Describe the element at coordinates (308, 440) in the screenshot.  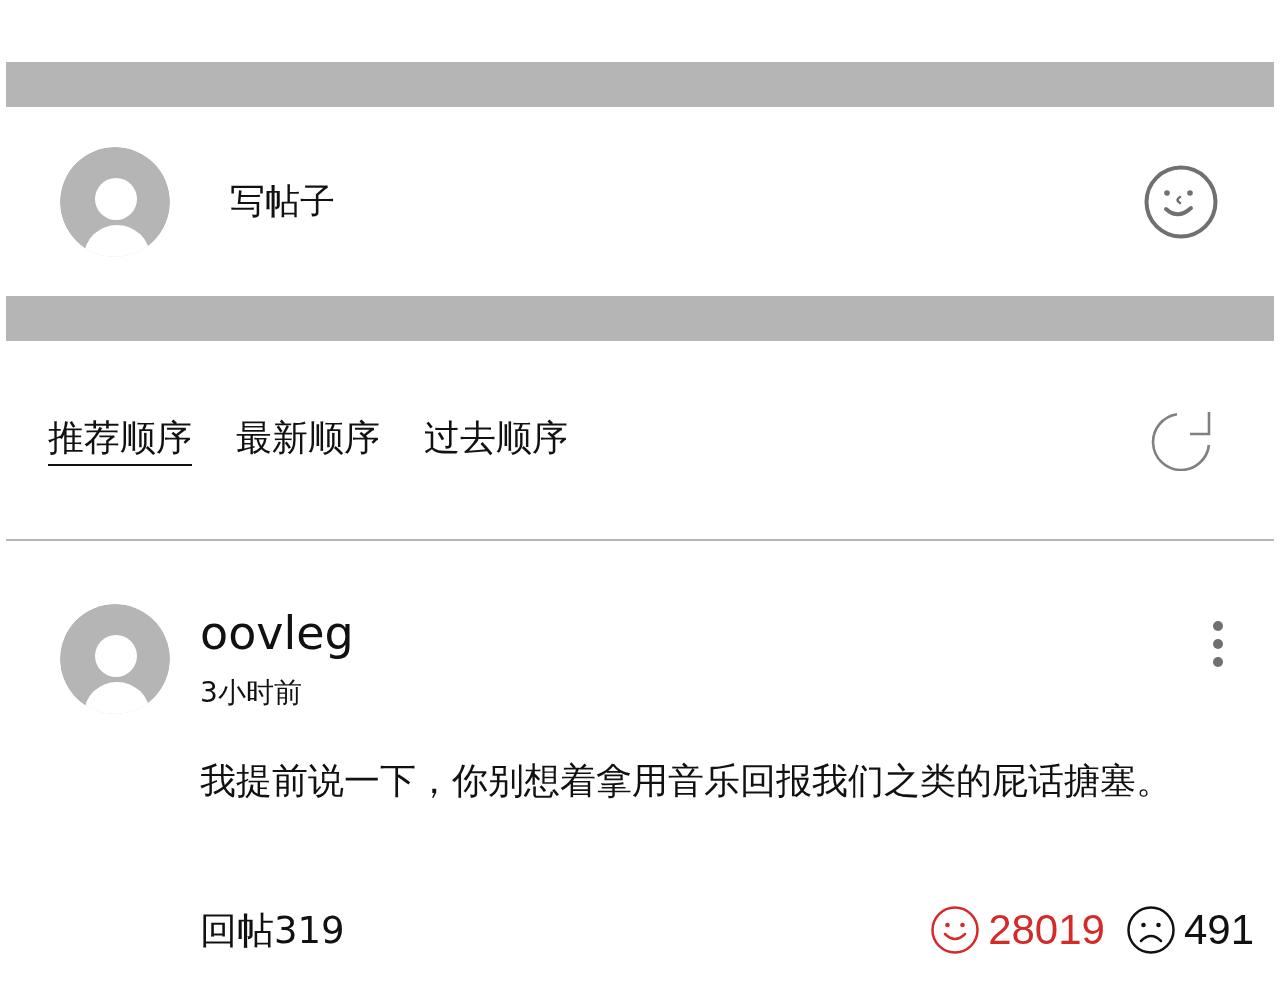
I see `sort-tab: 最新顺序` at that location.